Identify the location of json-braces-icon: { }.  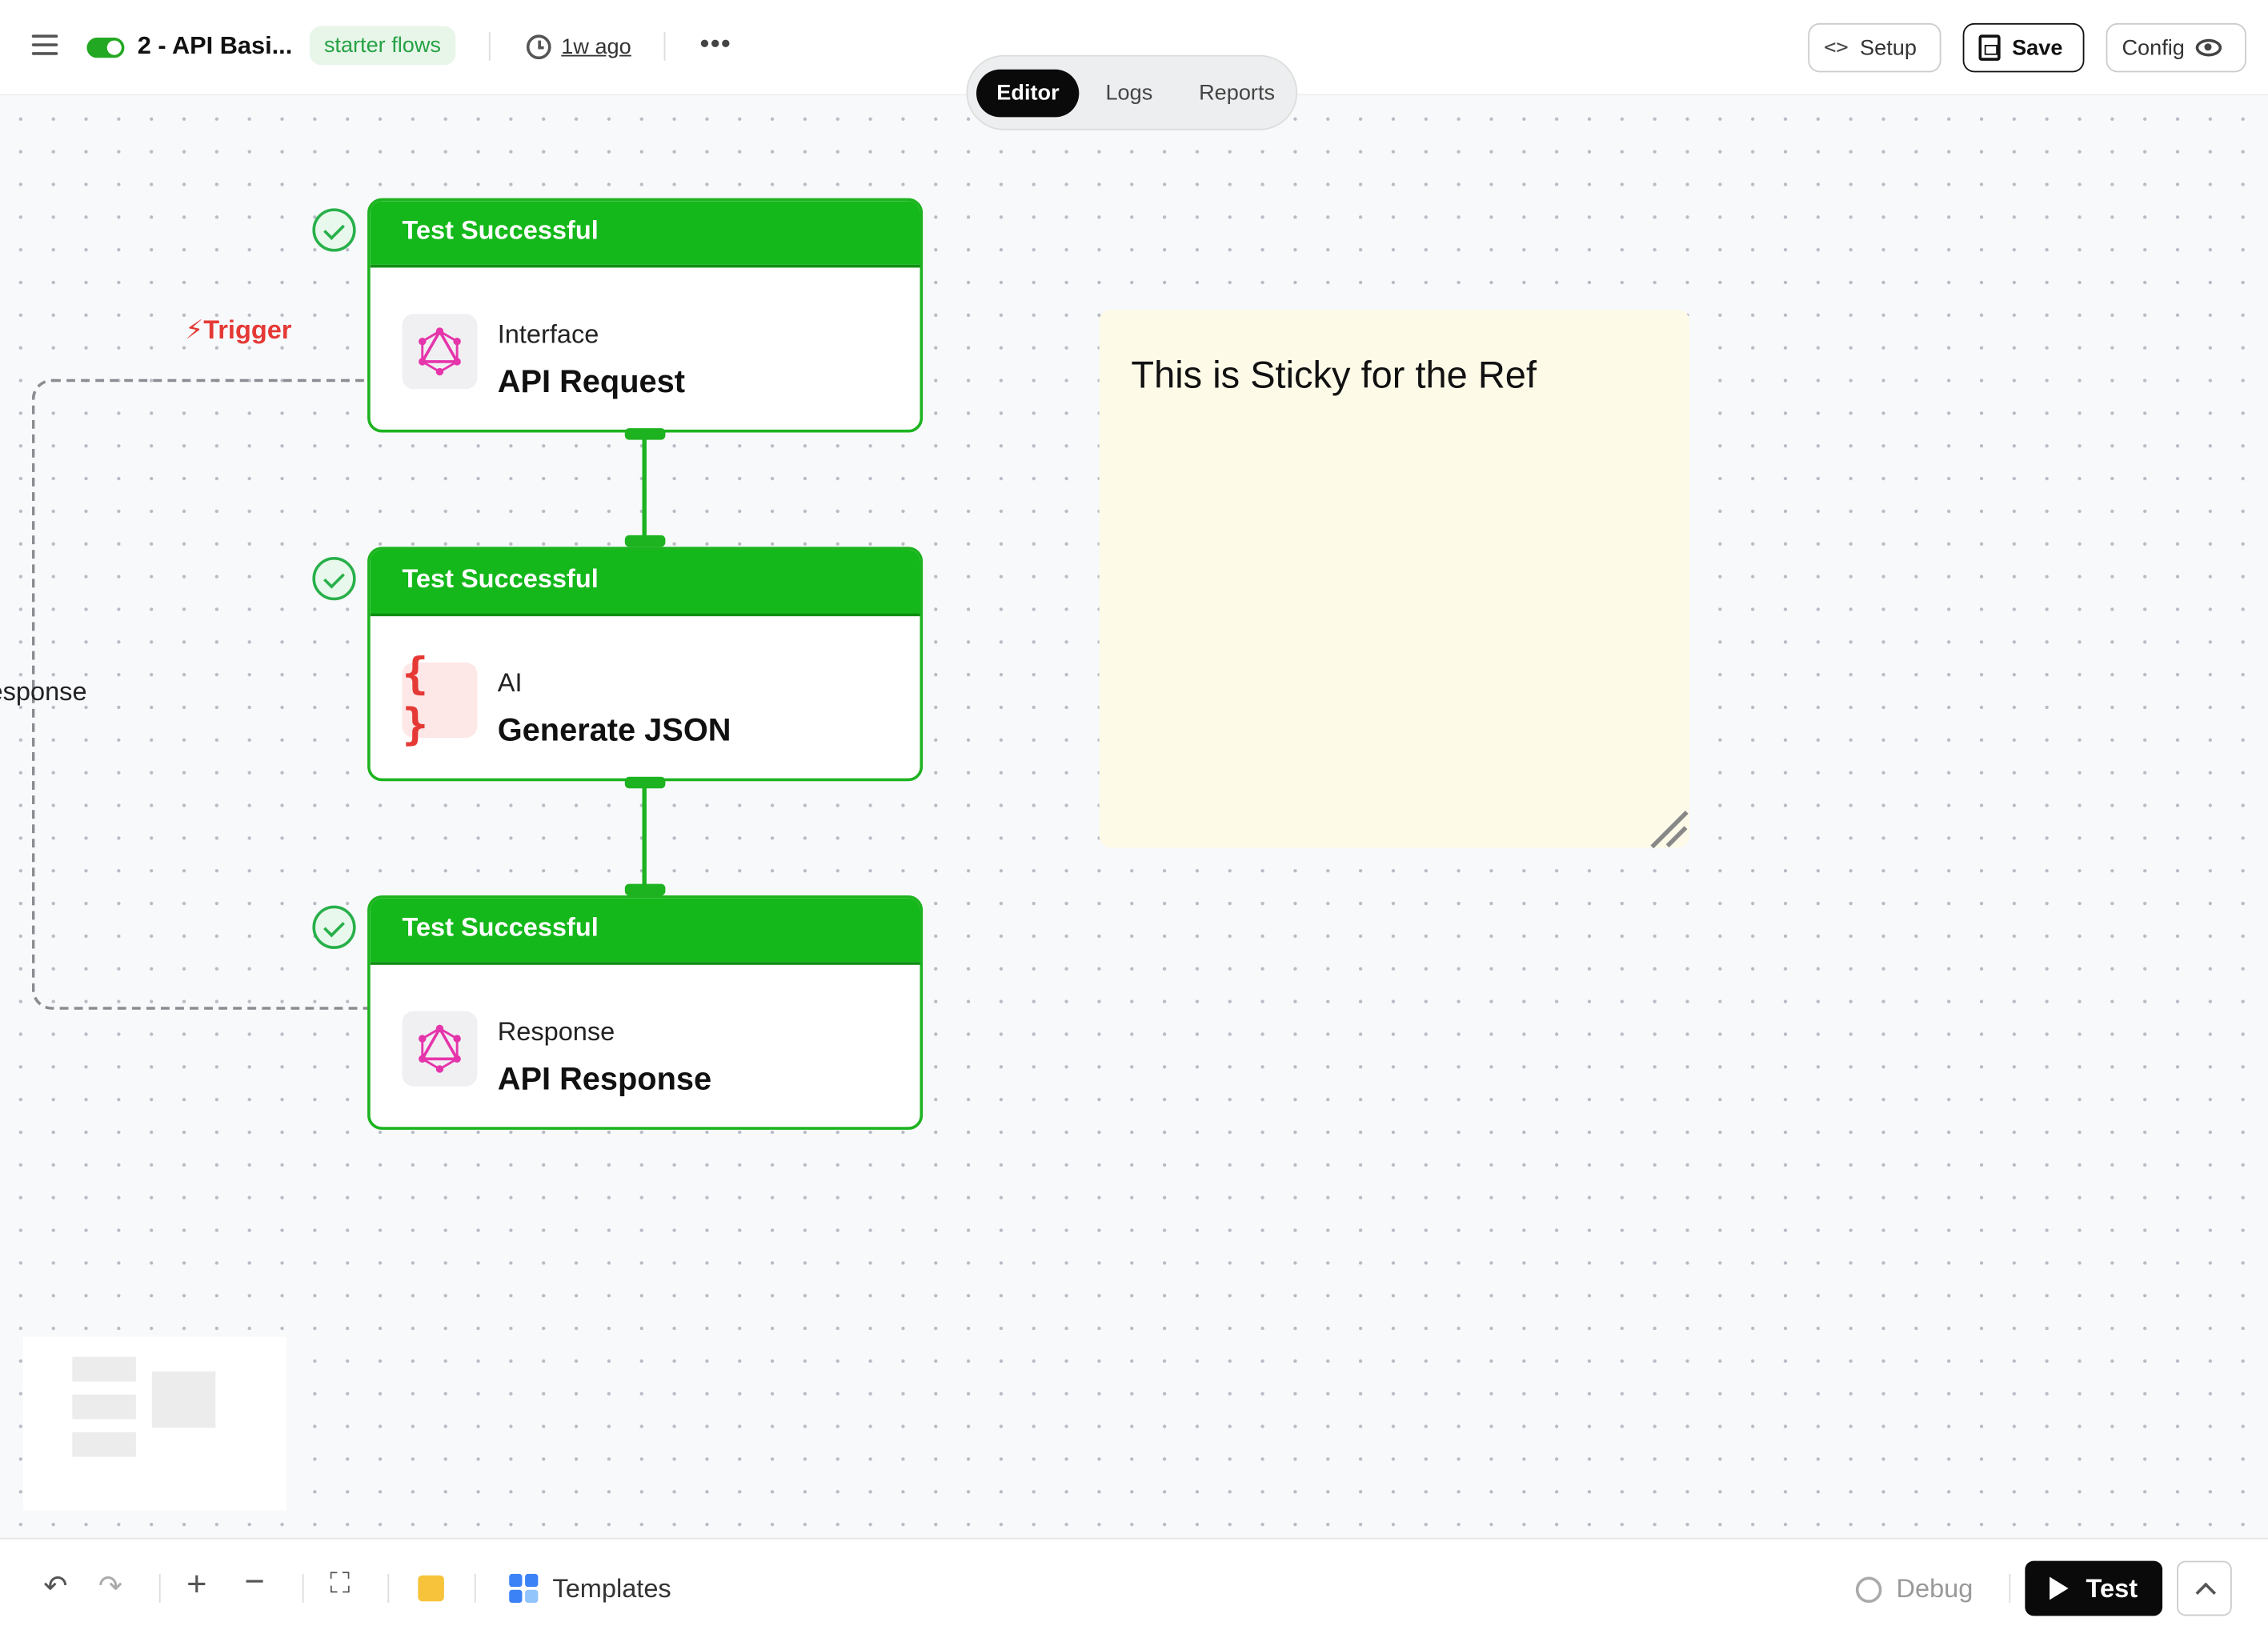
(440, 700).